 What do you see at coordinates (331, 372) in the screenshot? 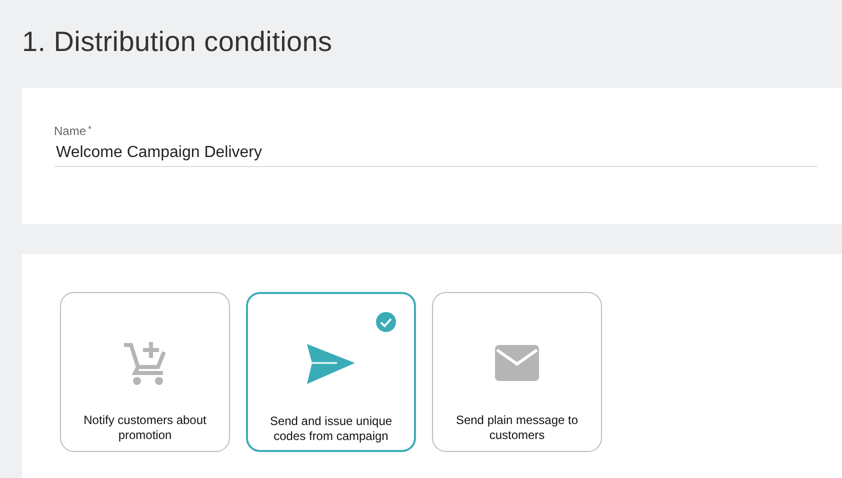
I see `option-card: Send and issue unique codes from campaign` at bounding box center [331, 372].